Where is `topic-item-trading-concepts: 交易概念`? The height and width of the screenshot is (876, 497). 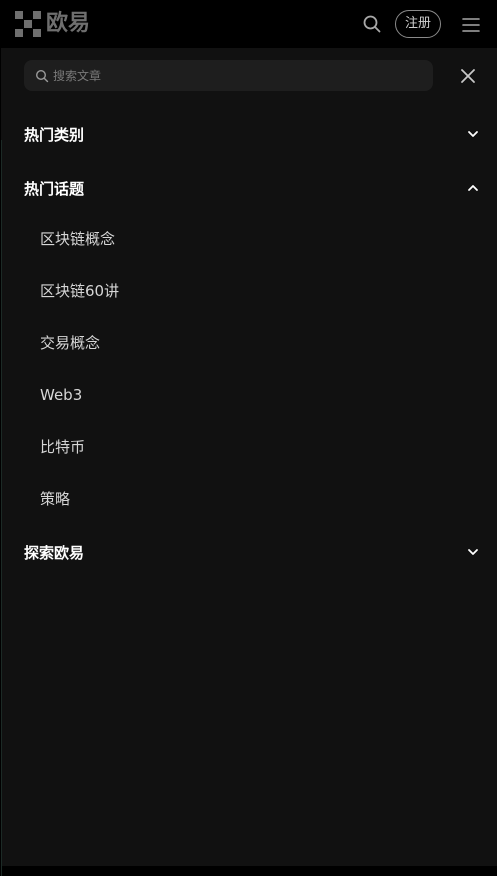 topic-item-trading-concepts: 交易概念 is located at coordinates (70, 343).